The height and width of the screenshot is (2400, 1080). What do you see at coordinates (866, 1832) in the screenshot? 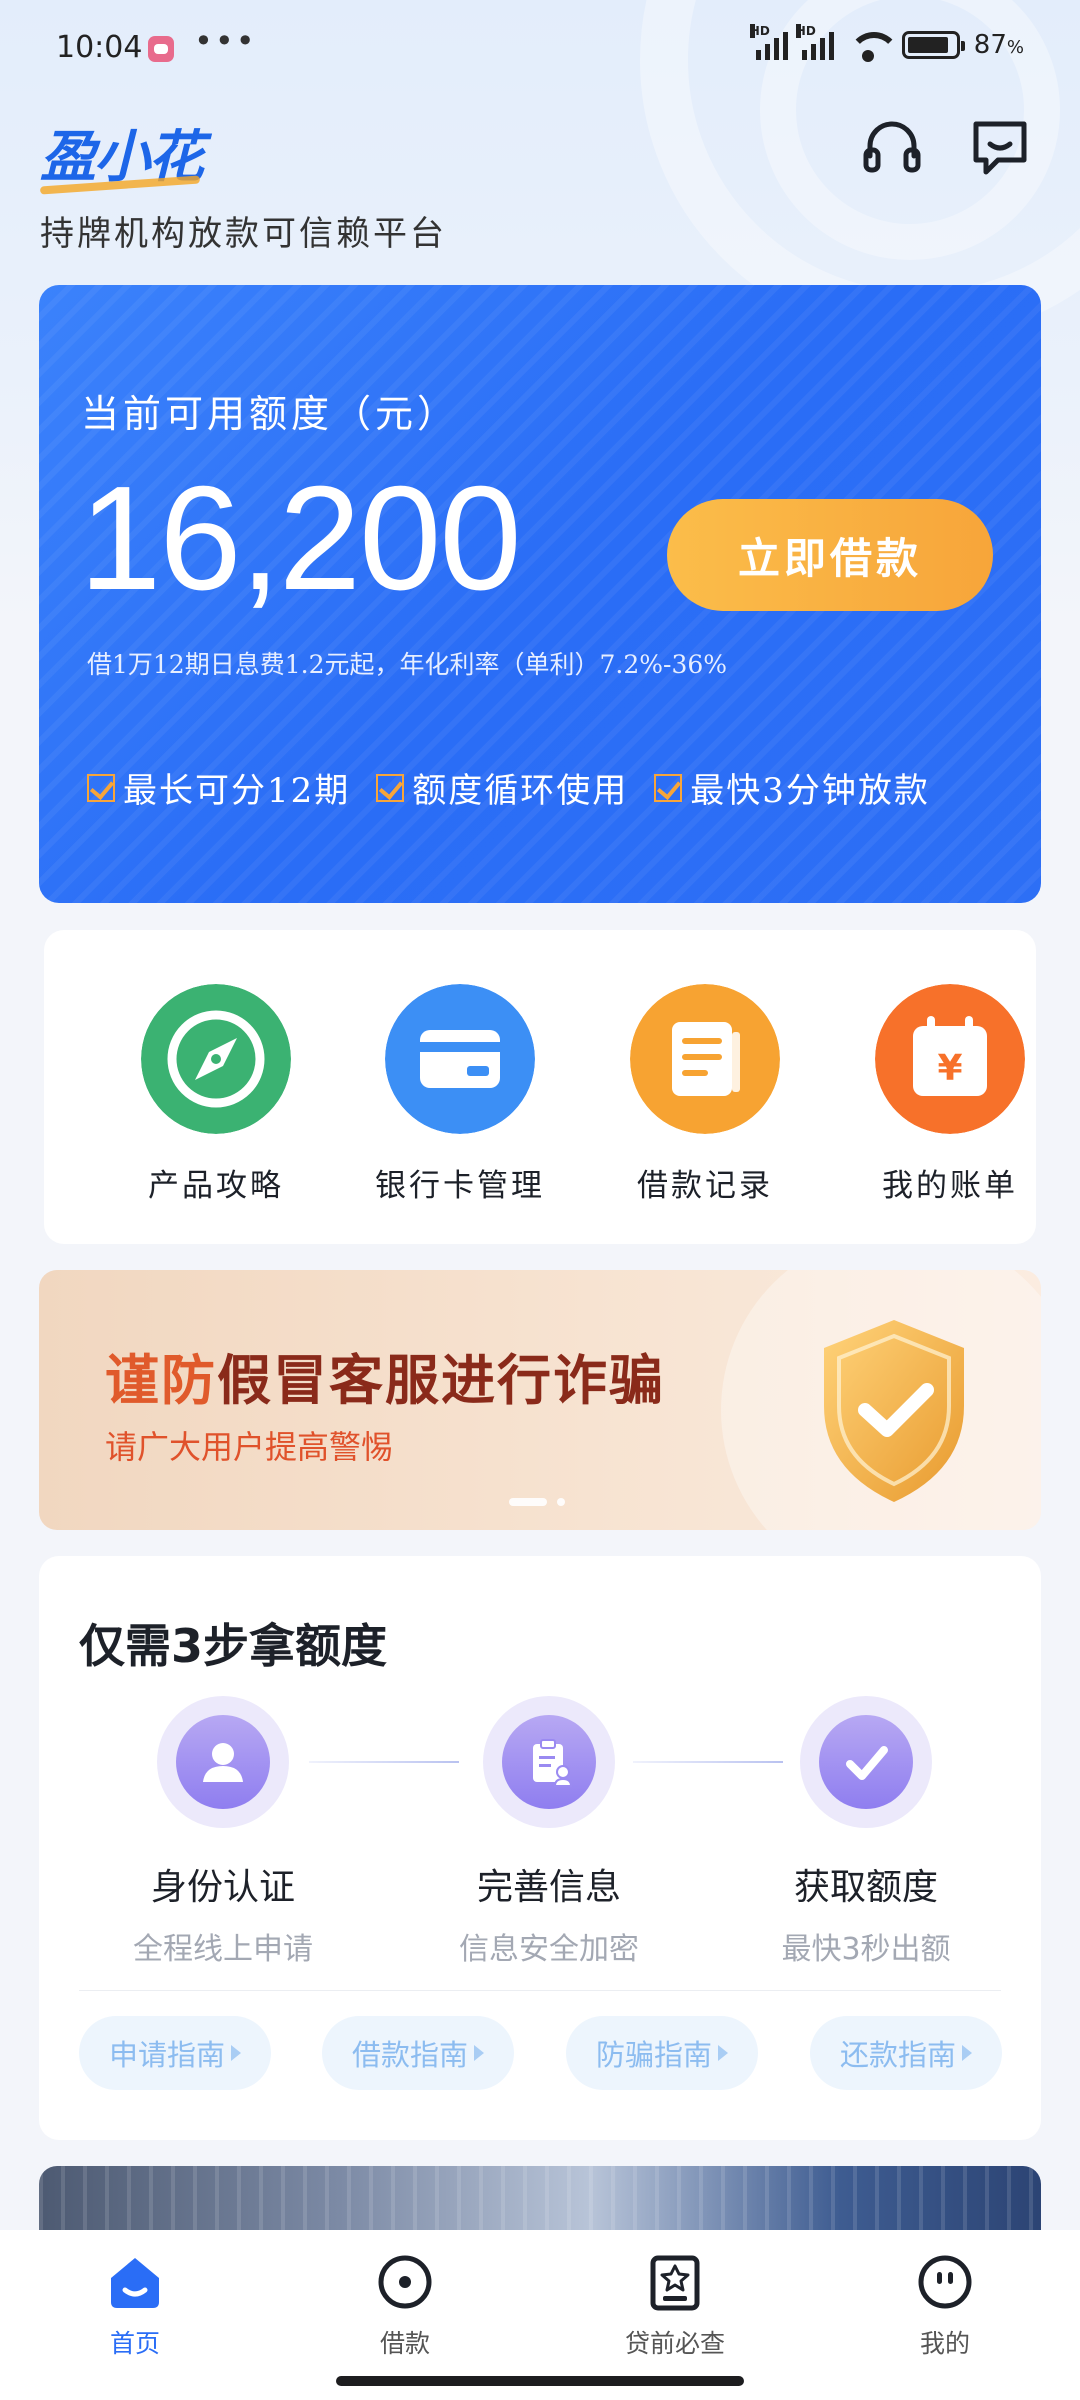
I see `step-limit: 获取额度 最快3秒出额` at bounding box center [866, 1832].